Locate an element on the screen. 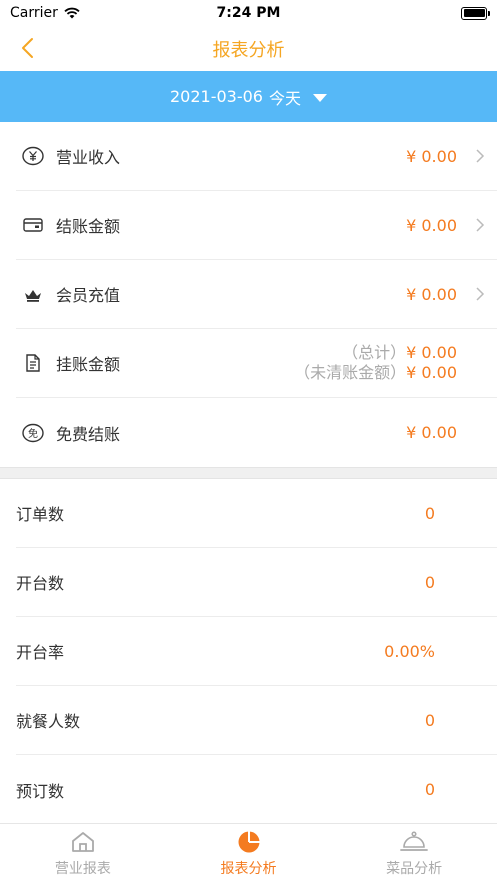 Image resolution: width=497 pixels, height=883 pixels. stat-label: 开台率 is located at coordinates (40, 652).